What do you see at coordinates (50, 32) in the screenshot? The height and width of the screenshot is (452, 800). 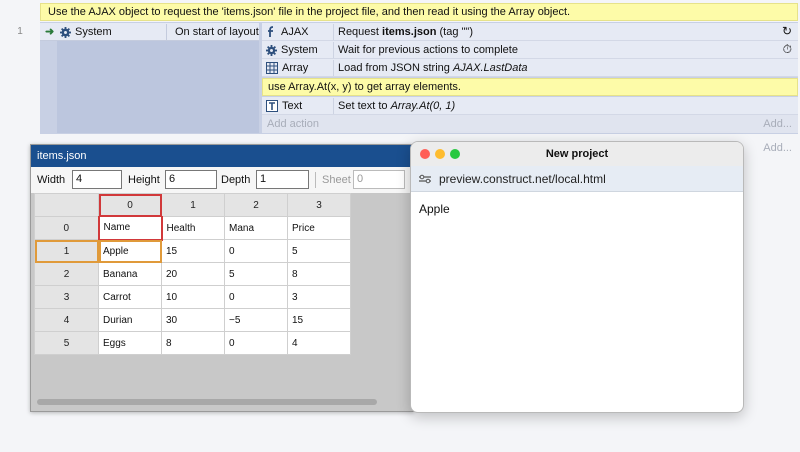 I see `trigger-arrow-icon: ➜` at bounding box center [50, 32].